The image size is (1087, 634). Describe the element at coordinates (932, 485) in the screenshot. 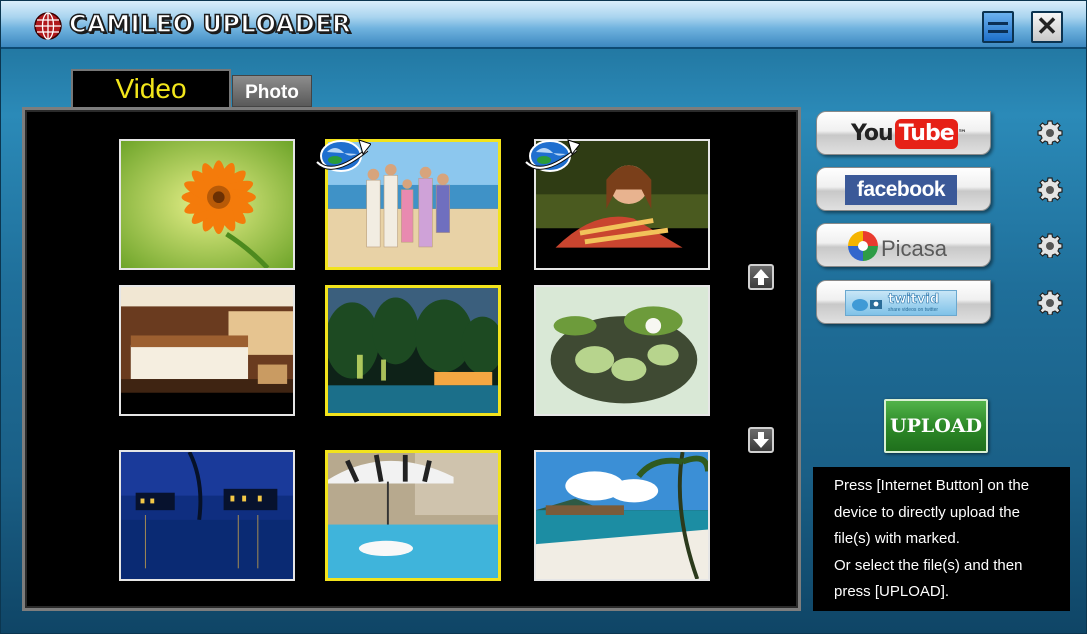

I see `instruction-line: Press [Internet Button] on the` at that location.